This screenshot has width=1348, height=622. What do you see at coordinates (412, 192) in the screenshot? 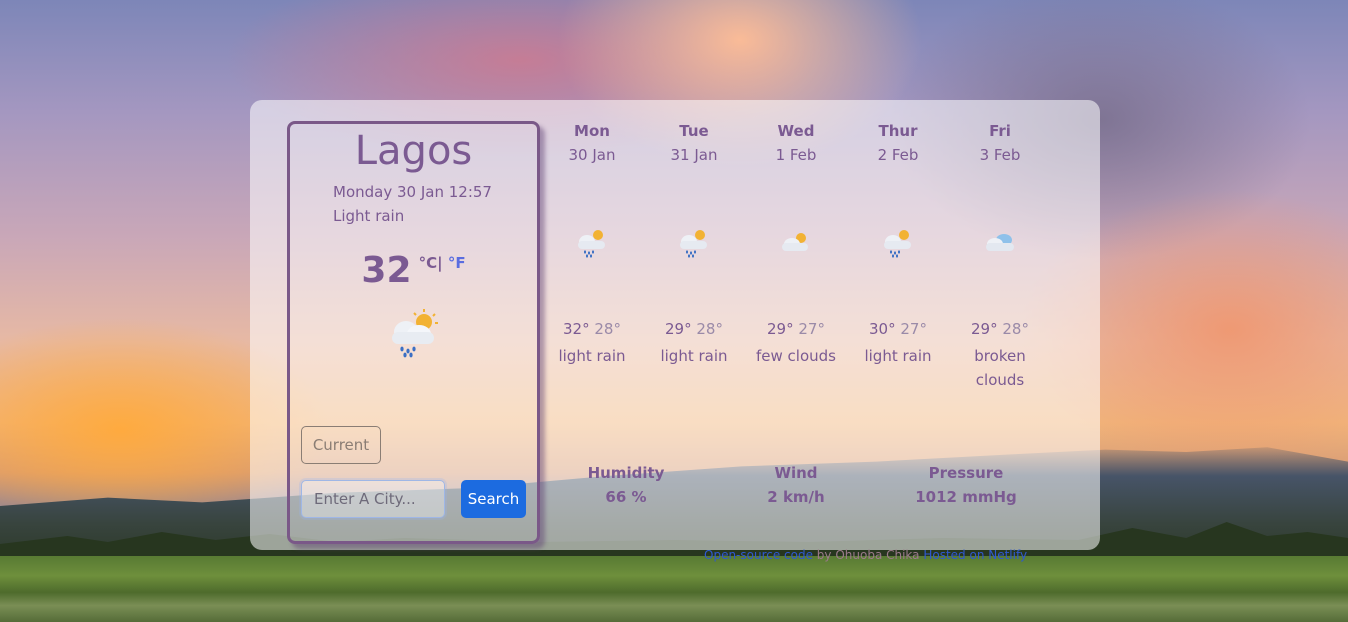
I see `current-datetime: Monday 30 Jan 12:57` at bounding box center [412, 192].